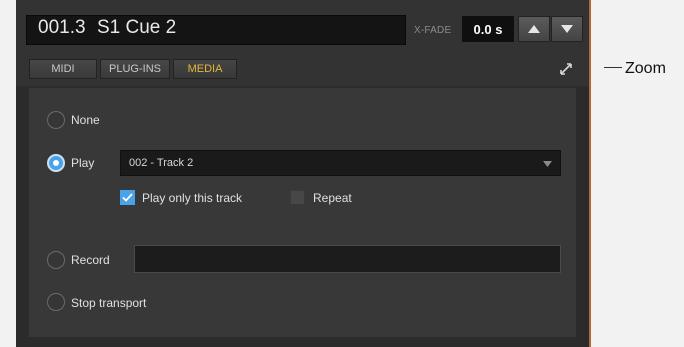 The height and width of the screenshot is (347, 684). I want to click on triangle-up-icon, so click(534, 29).